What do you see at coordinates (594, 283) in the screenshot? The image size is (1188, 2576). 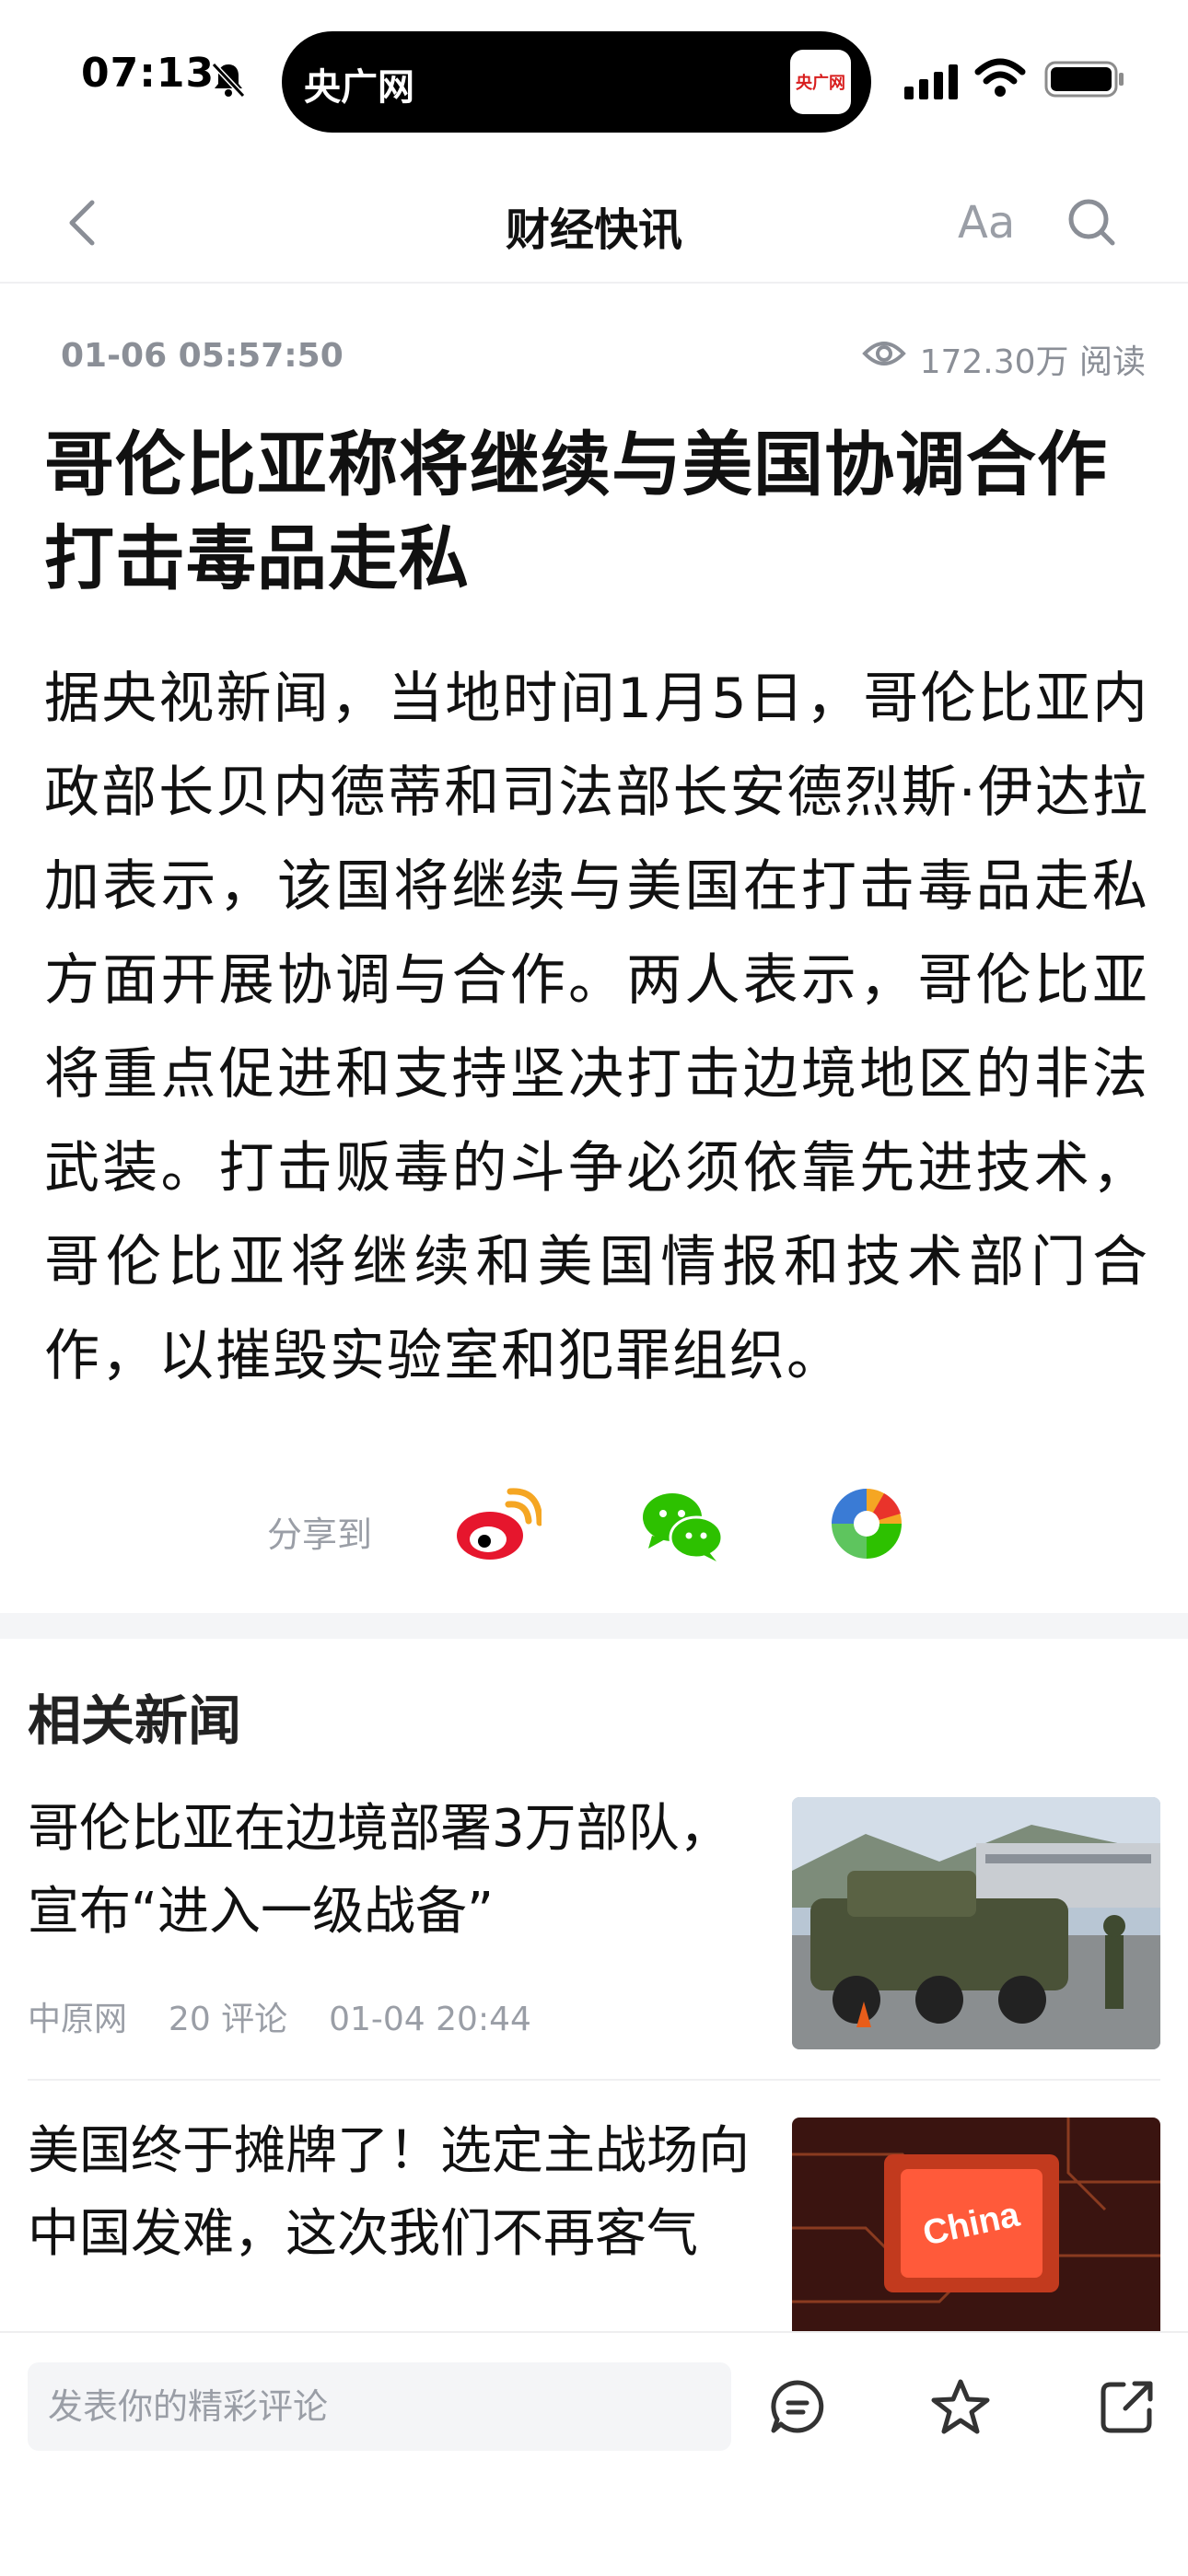 I see `nav-divider` at bounding box center [594, 283].